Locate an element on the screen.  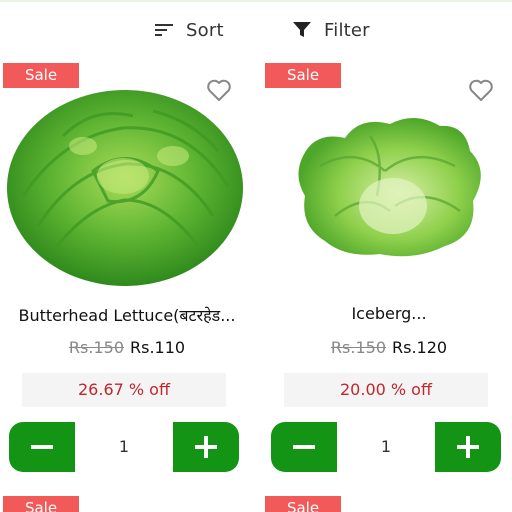
sort-button: Sort is located at coordinates (189, 30).